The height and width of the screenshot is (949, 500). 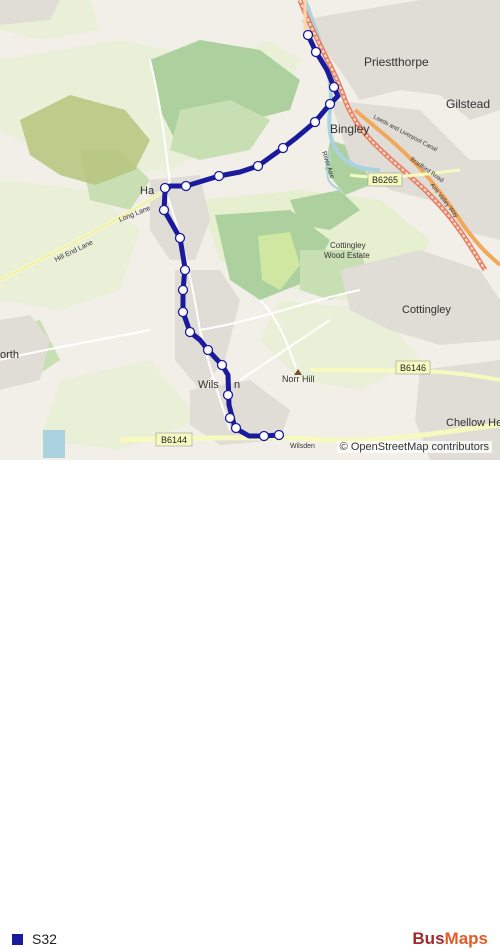 I want to click on svg-text: B6265, so click(x=385, y=180).